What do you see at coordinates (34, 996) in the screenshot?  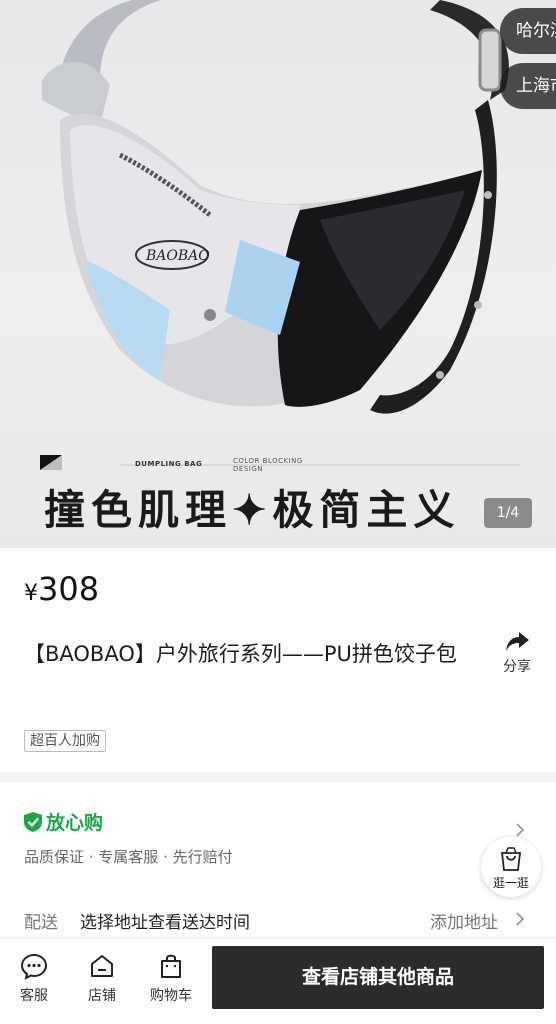 I see `customer-service-label: 客服` at bounding box center [34, 996].